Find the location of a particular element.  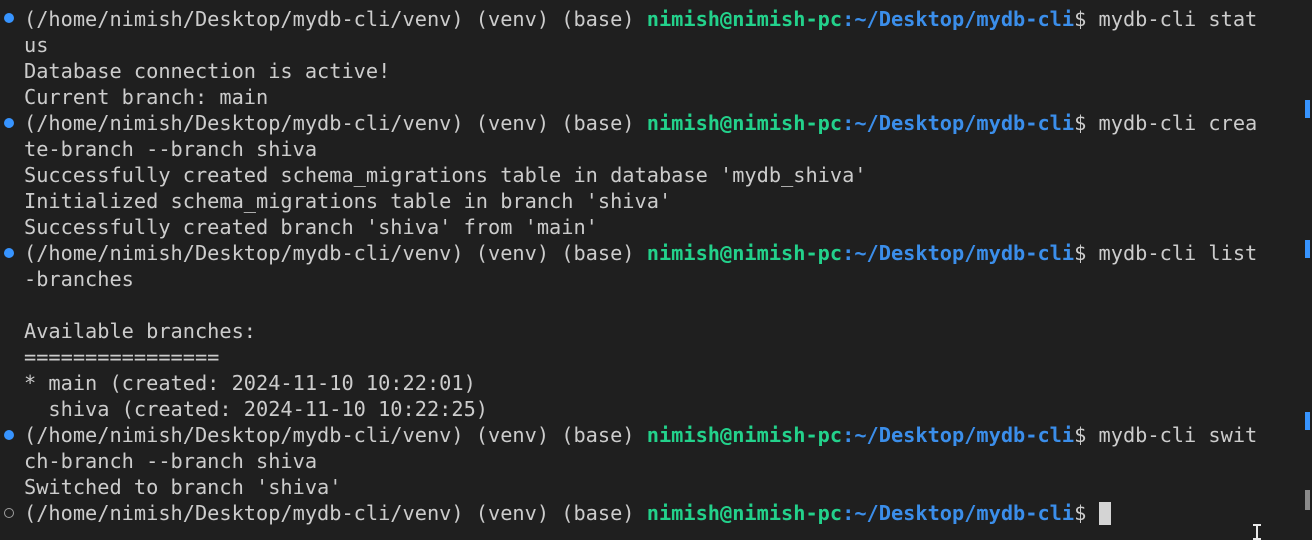

scrollbar-thumb is located at coordinates (1307, 500).